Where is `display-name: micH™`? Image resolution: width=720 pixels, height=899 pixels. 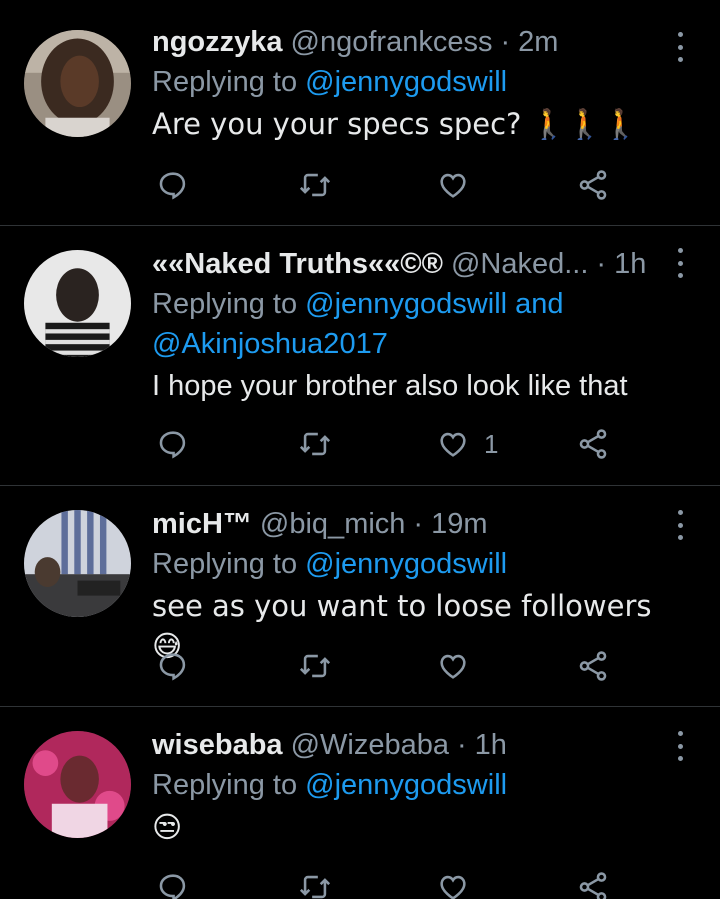 display-name: micH™ is located at coordinates (202, 524).